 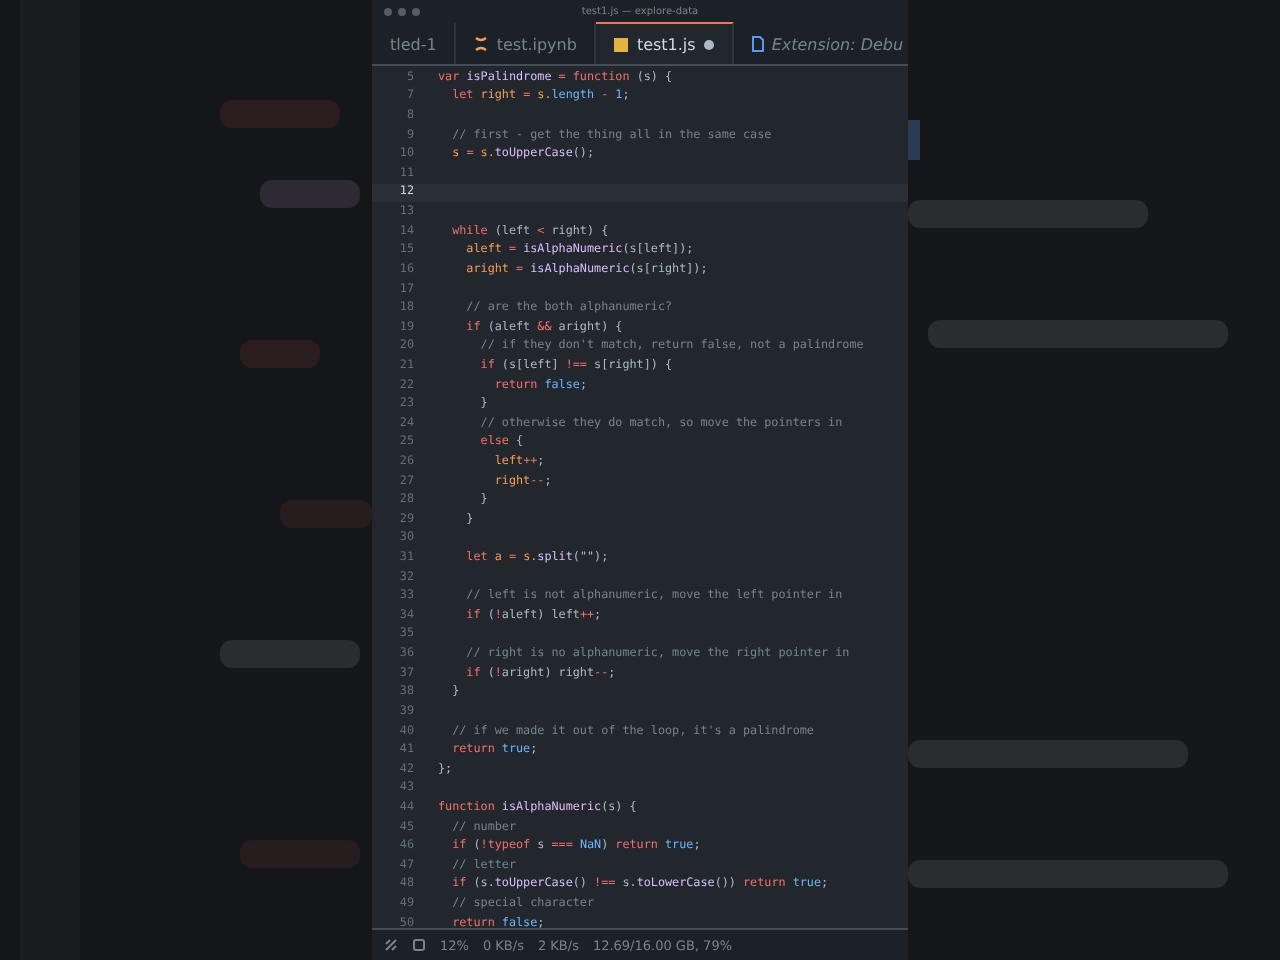 I want to click on notebook-icon, so click(x=481, y=44).